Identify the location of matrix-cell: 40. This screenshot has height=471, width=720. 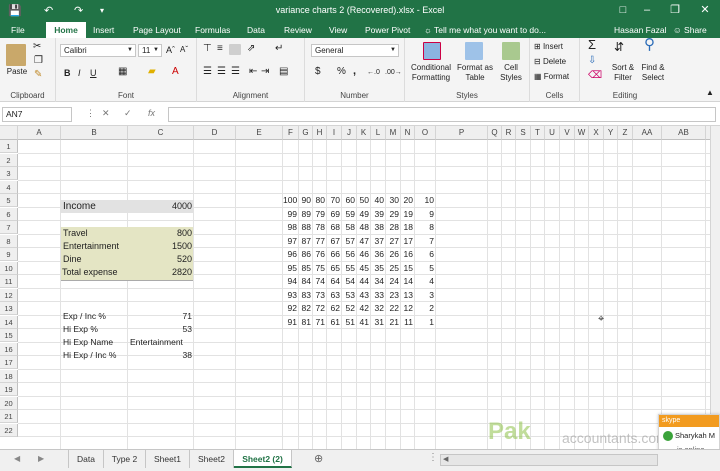
(377, 200).